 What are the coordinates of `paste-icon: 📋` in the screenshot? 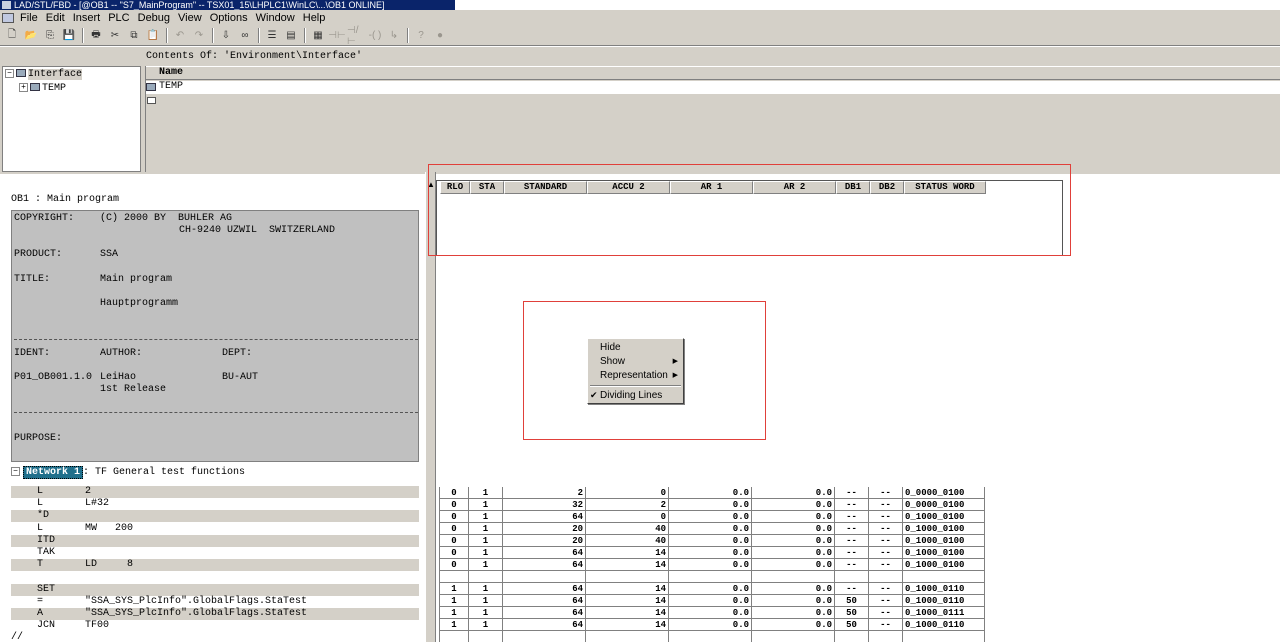 It's located at (153, 36).